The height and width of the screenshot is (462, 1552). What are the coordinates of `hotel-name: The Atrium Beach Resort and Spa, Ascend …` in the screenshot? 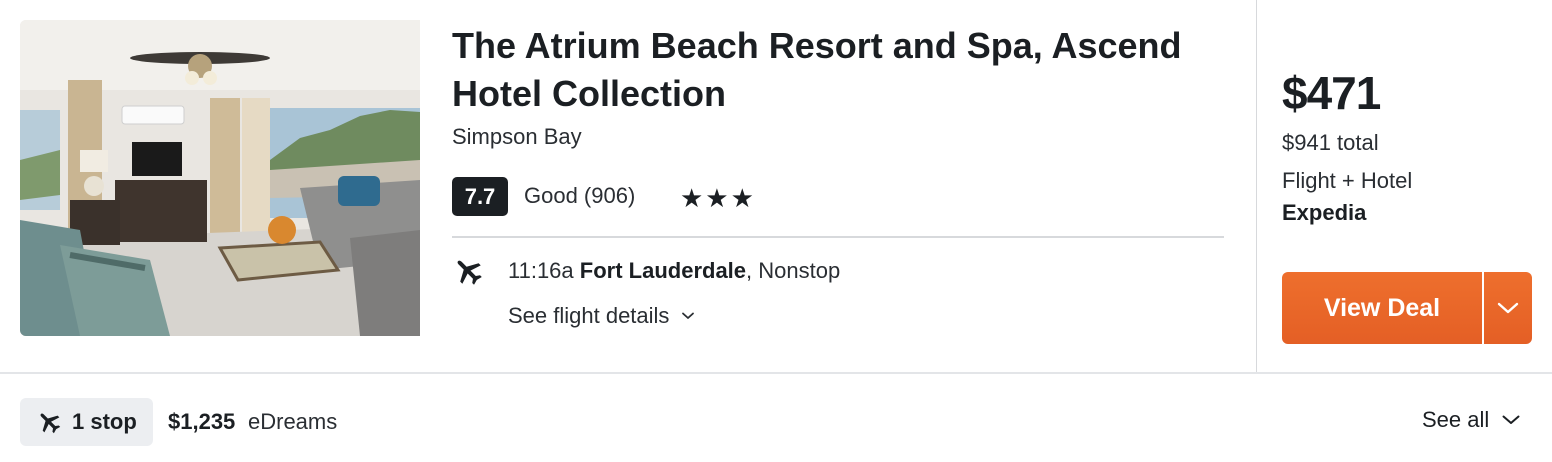 It's located at (832, 70).